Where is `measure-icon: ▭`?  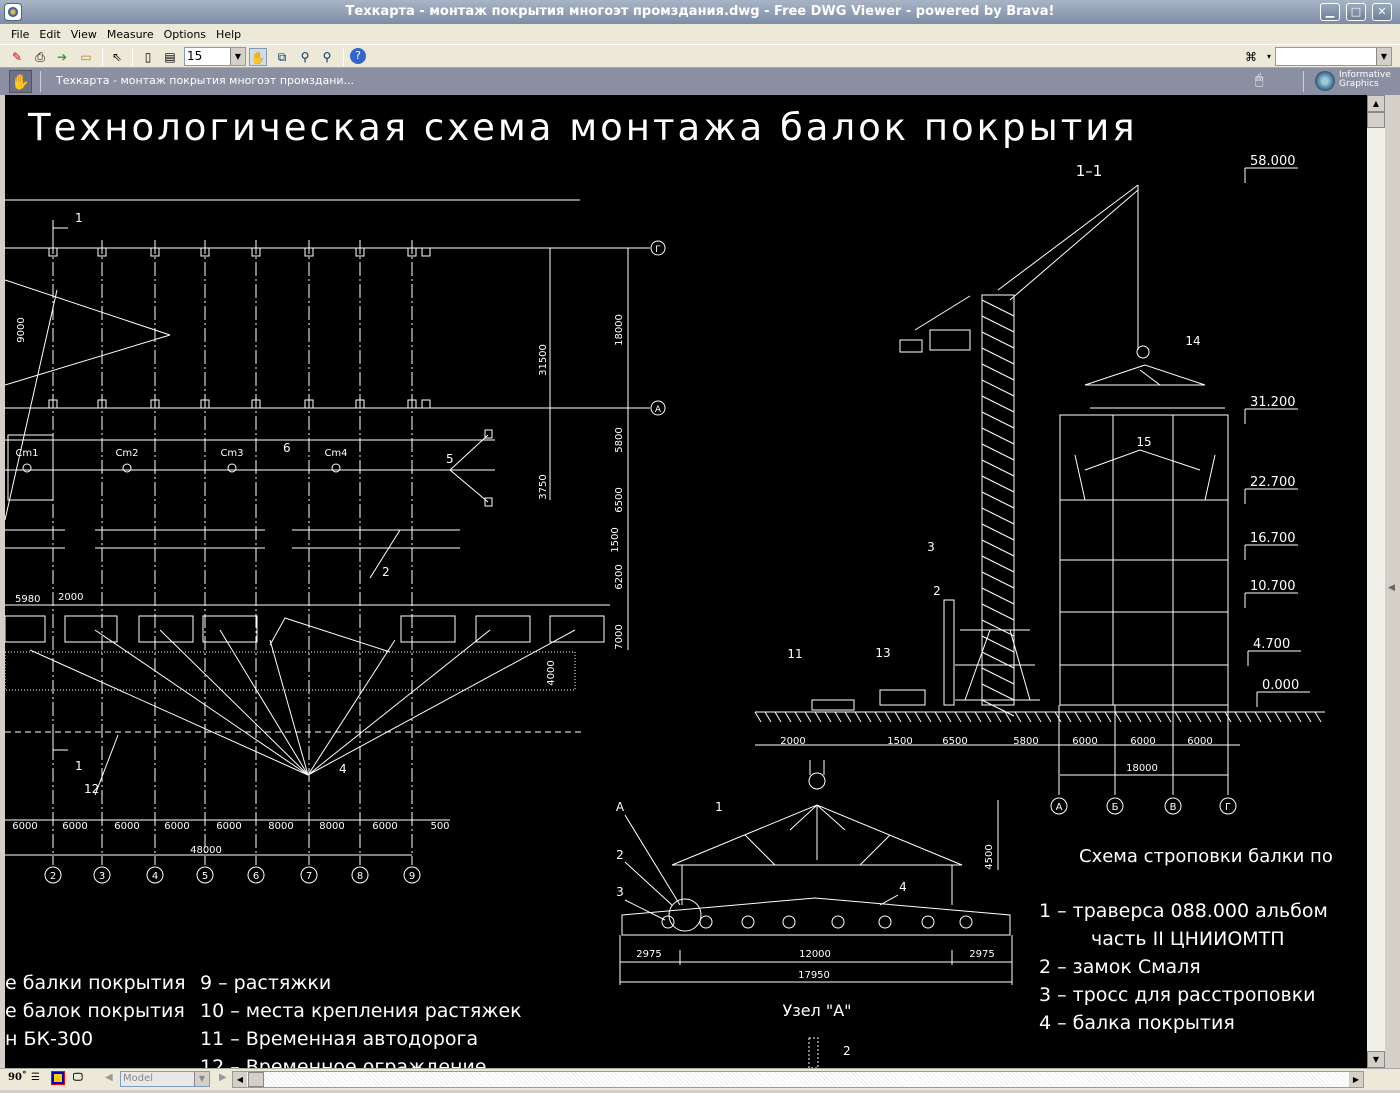 measure-icon: ▭ is located at coordinates (86, 57).